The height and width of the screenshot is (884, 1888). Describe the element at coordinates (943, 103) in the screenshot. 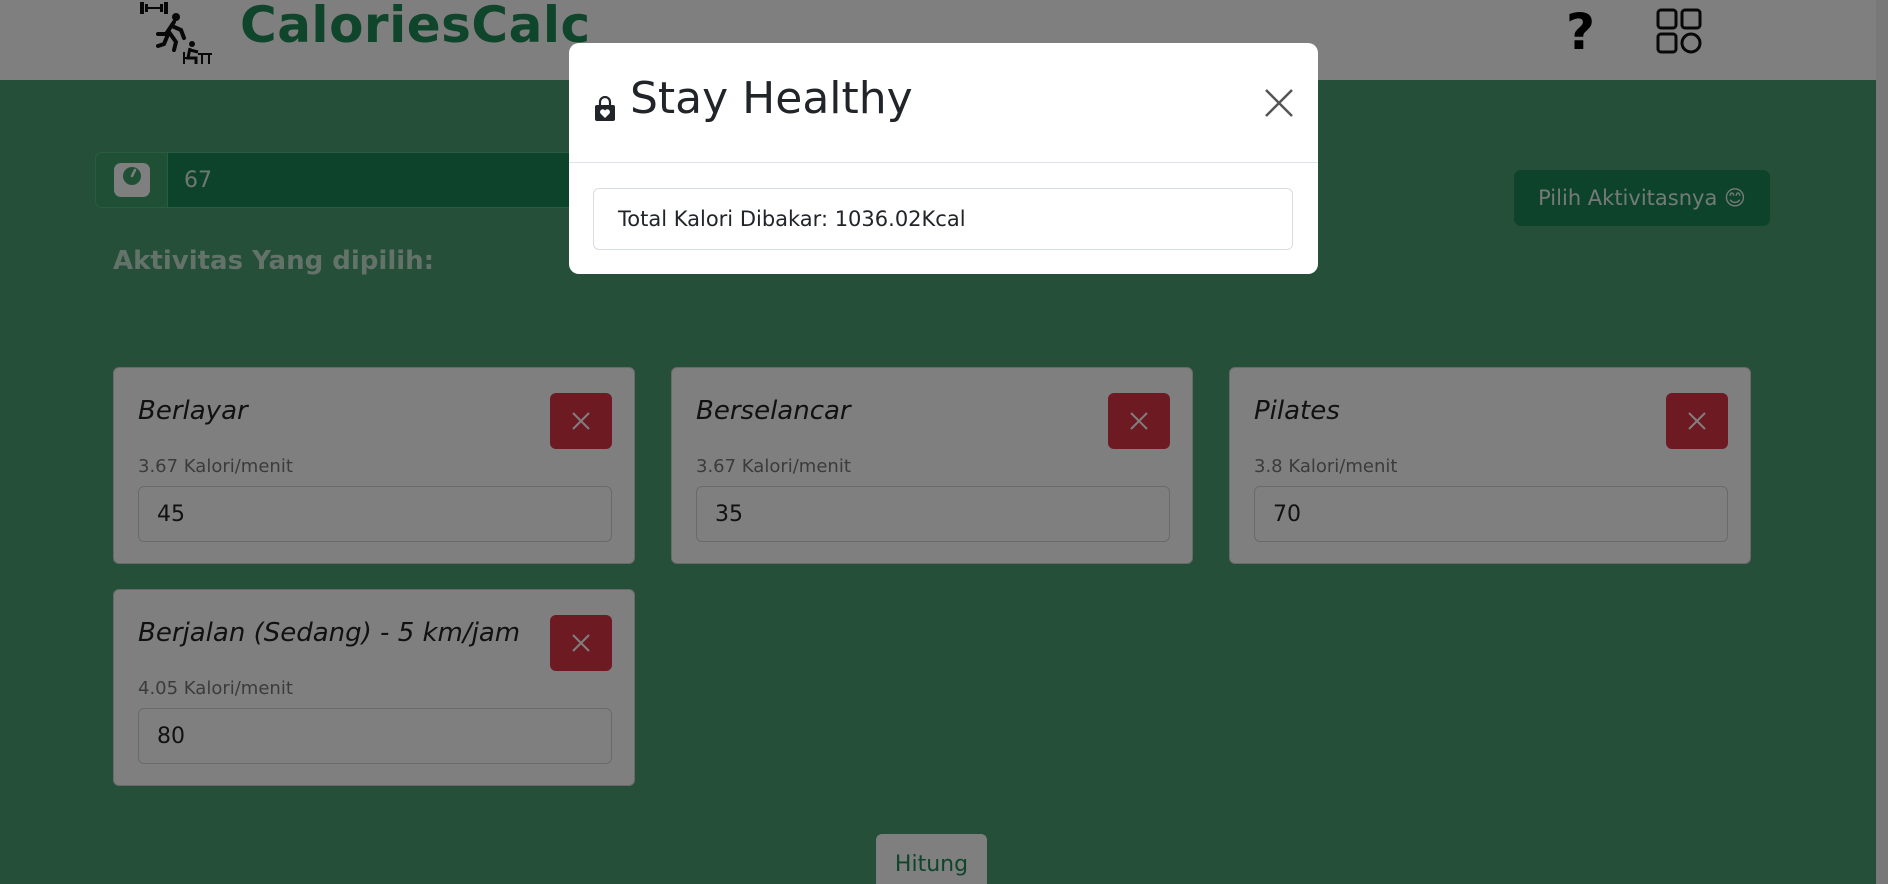

I see `modal-header: Stay Healthy` at that location.